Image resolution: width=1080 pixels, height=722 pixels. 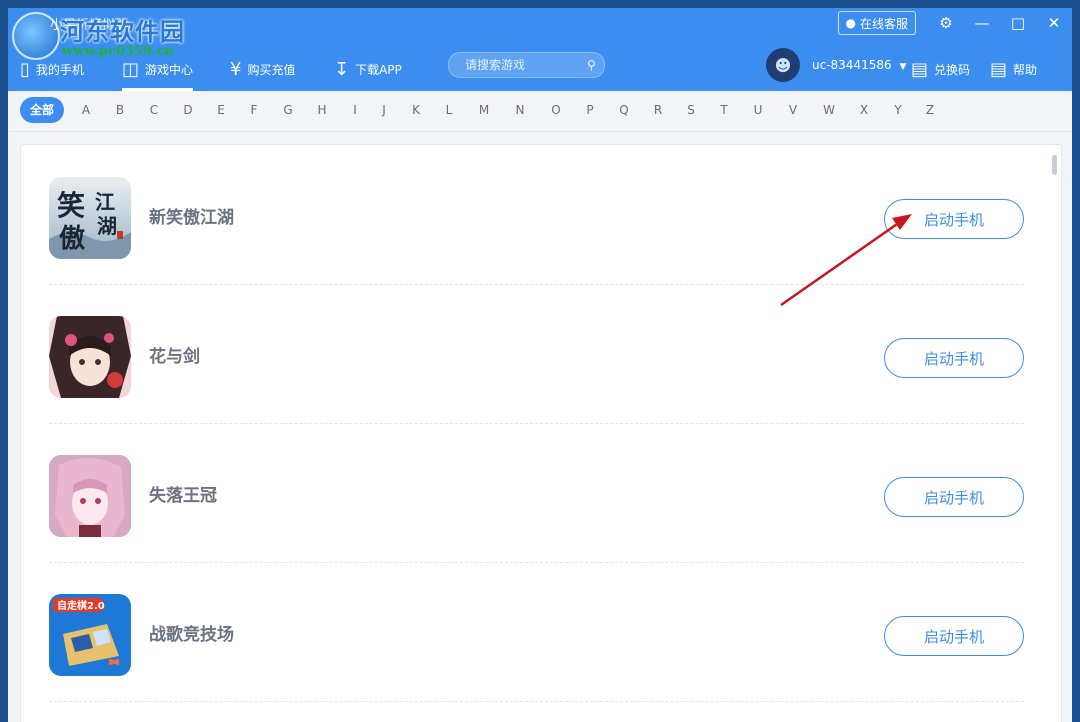 I want to click on game-search-box: ⚲, so click(x=526, y=65).